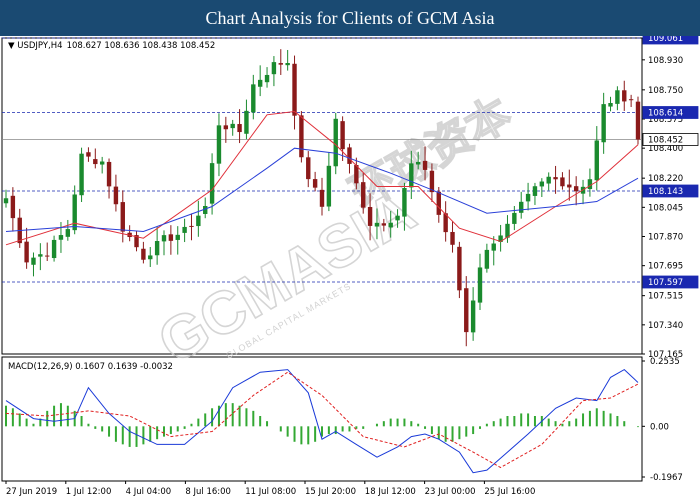 The image size is (700, 500). What do you see at coordinates (665, 208) in the screenshot?
I see `y-tick-label: 108.045` at bounding box center [665, 208].